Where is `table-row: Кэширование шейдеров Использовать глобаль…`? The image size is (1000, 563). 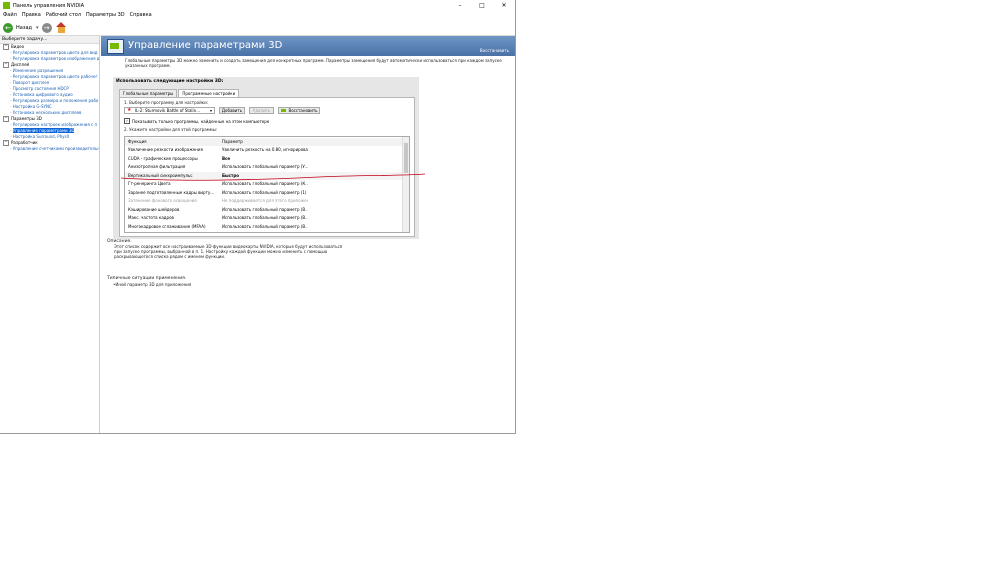 table-row: Кэширование шейдеров Использовать глобаль… is located at coordinates (264, 210).